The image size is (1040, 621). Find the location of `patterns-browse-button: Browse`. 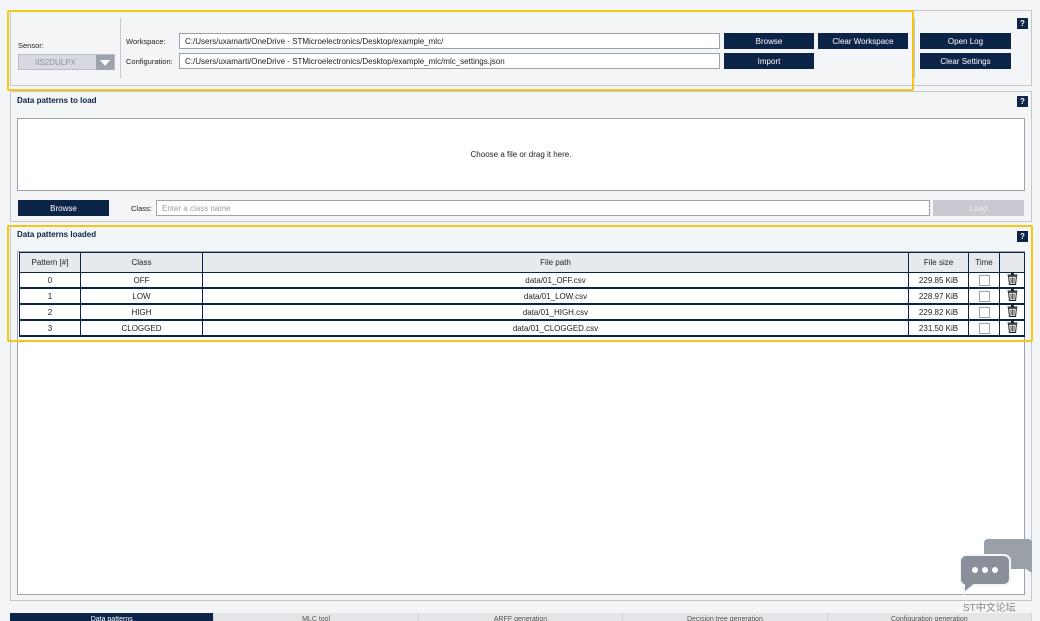

patterns-browse-button: Browse is located at coordinates (63, 208).